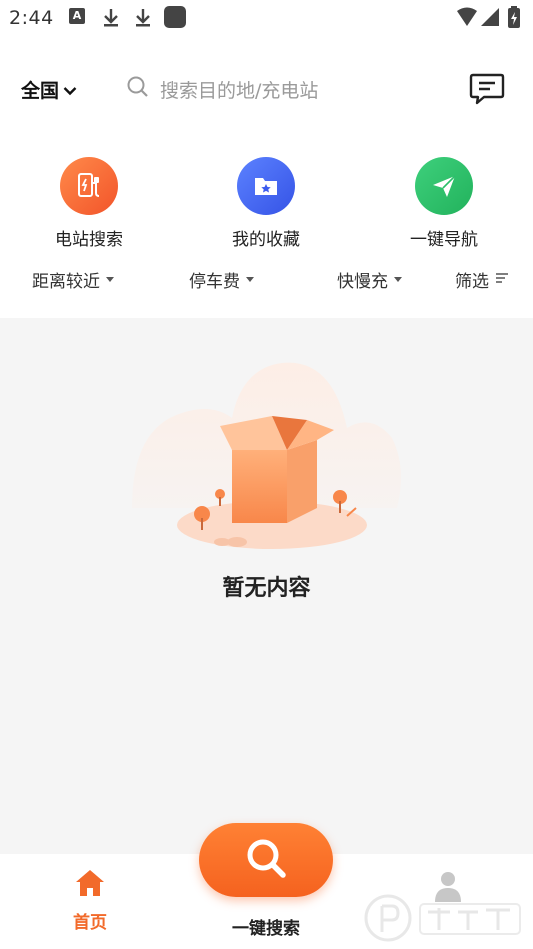  I want to click on navigation-arrow-icon, so click(444, 186).